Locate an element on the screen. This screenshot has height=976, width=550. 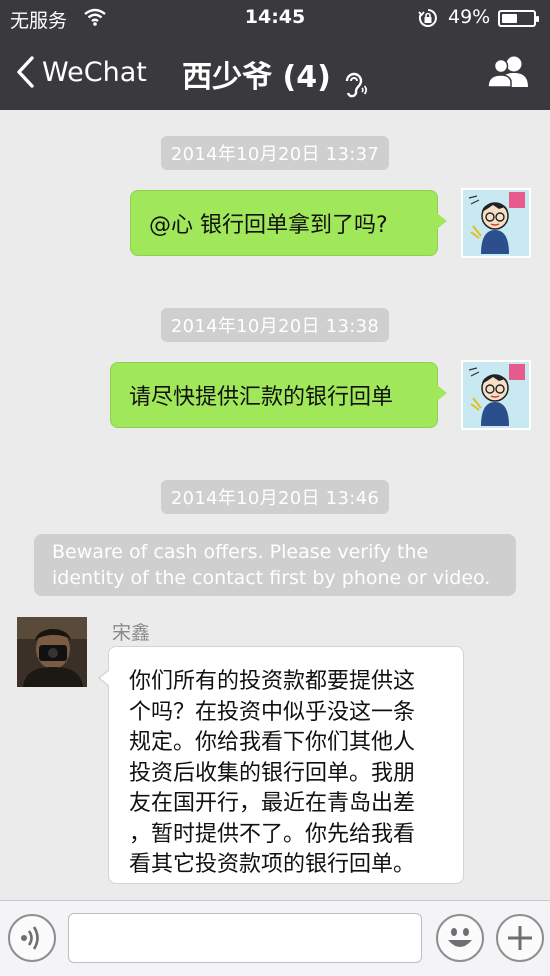
input-bar is located at coordinates (275, 938).